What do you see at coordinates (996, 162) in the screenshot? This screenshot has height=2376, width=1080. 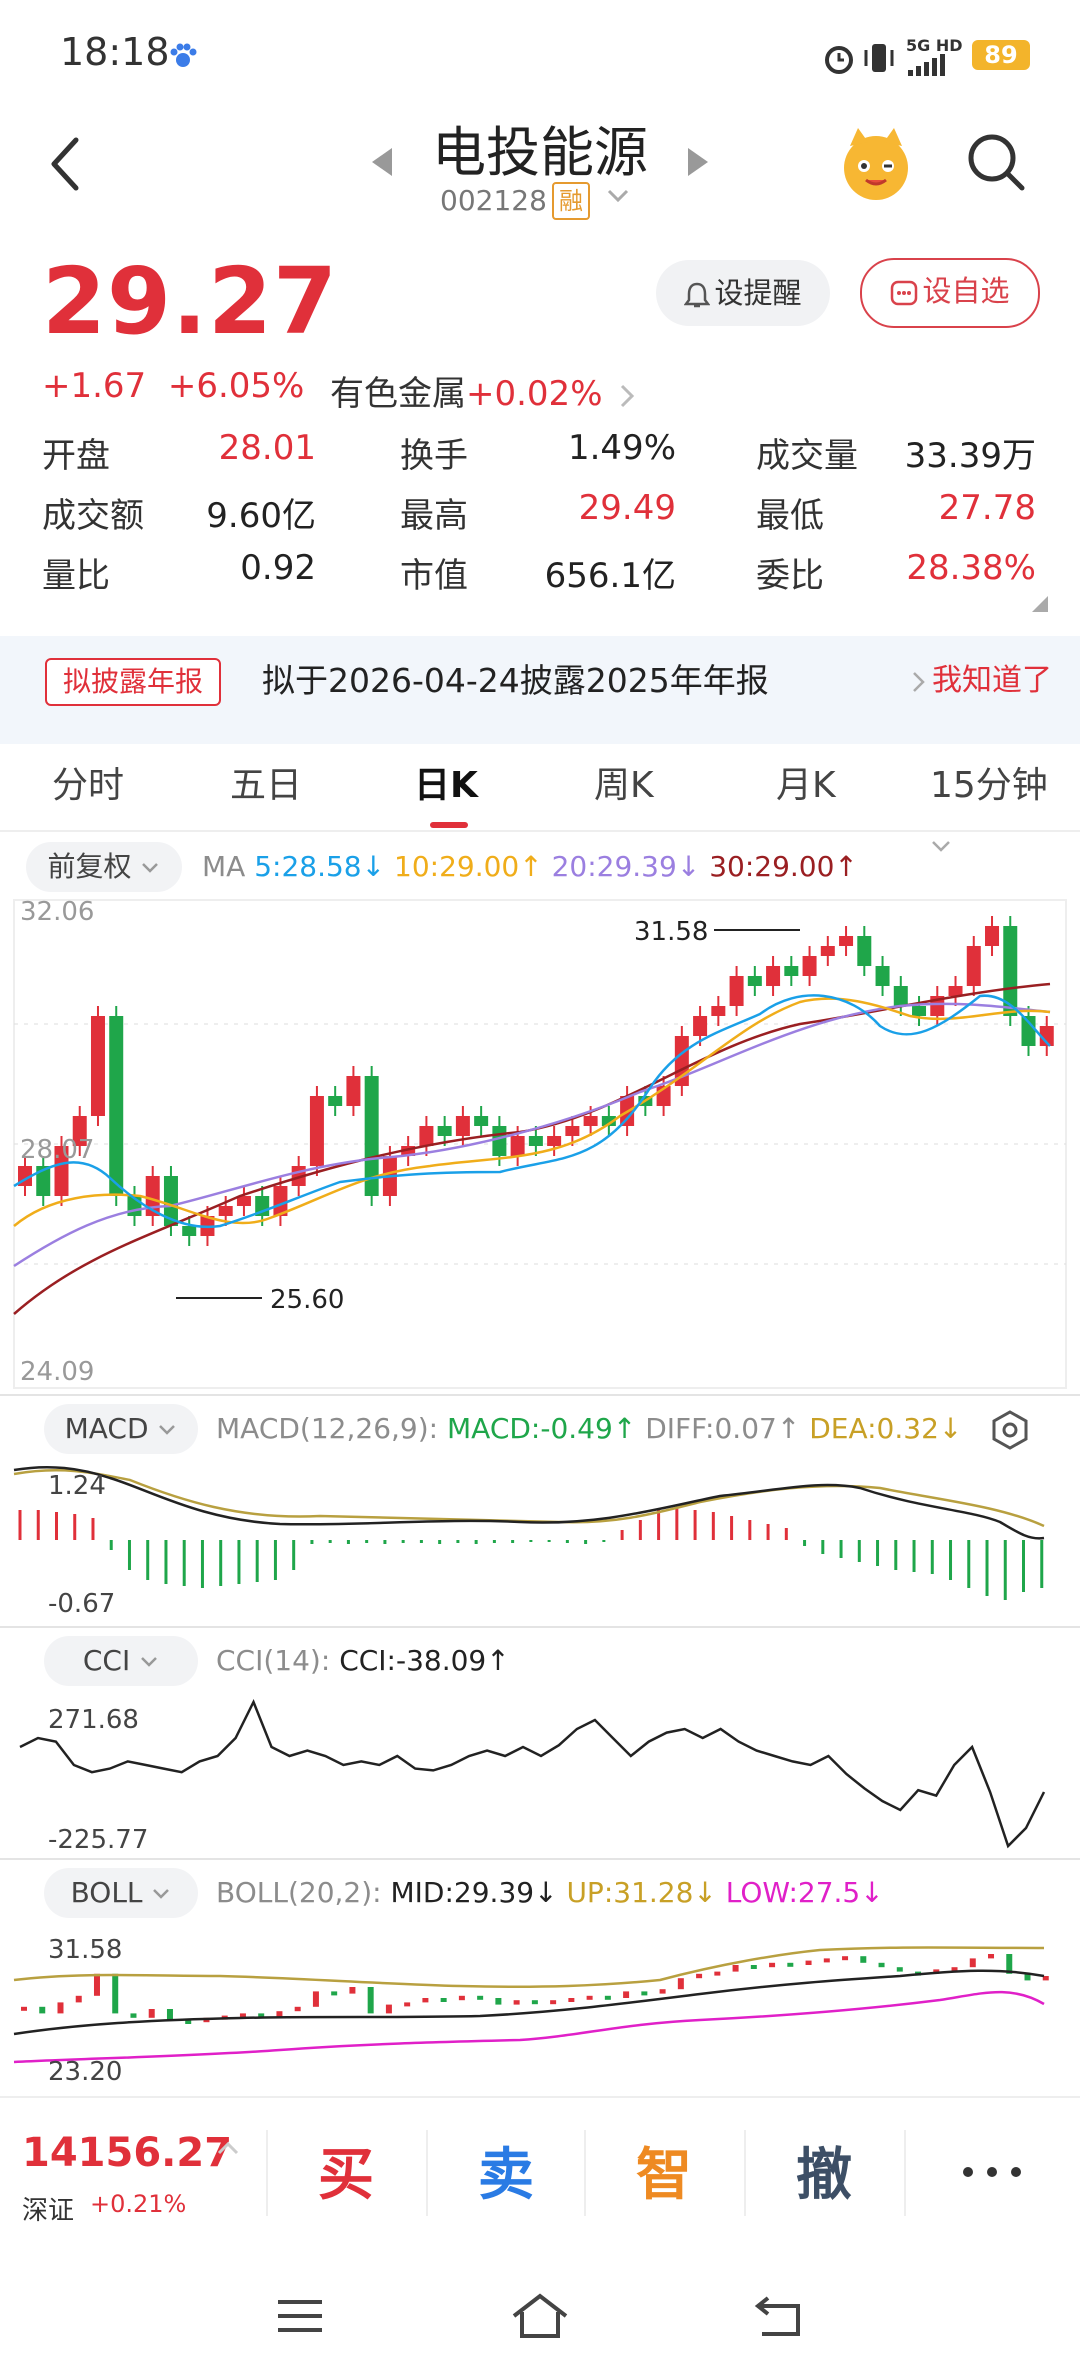 I see `search-icon` at bounding box center [996, 162].